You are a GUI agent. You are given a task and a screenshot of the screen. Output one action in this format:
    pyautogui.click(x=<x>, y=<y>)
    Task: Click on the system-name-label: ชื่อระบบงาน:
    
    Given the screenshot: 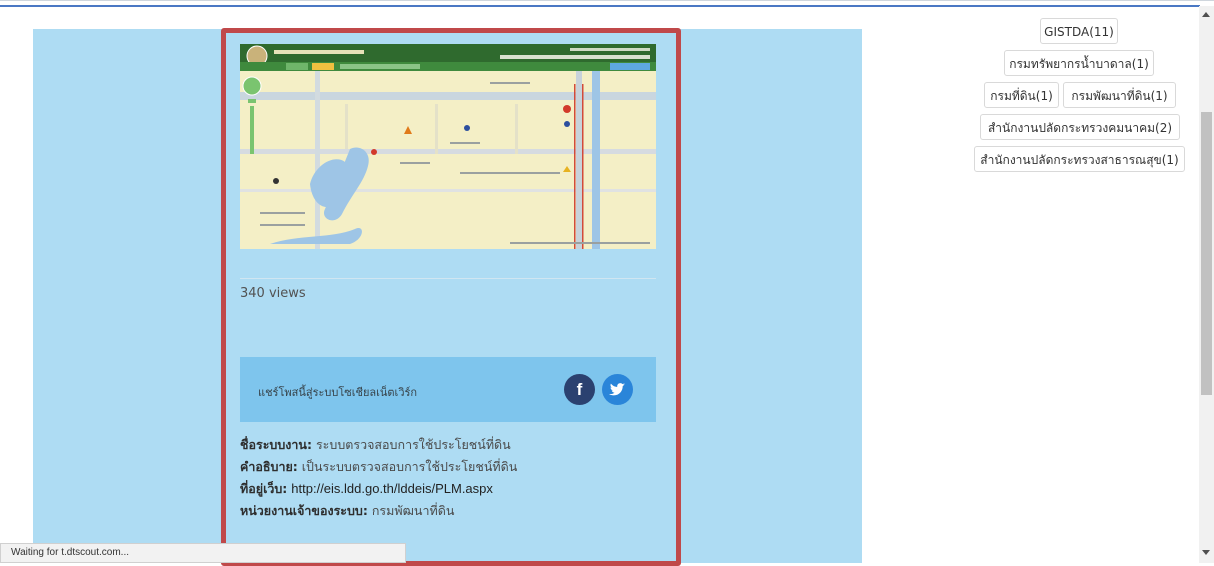 What is the action you would take?
    pyautogui.click(x=276, y=444)
    